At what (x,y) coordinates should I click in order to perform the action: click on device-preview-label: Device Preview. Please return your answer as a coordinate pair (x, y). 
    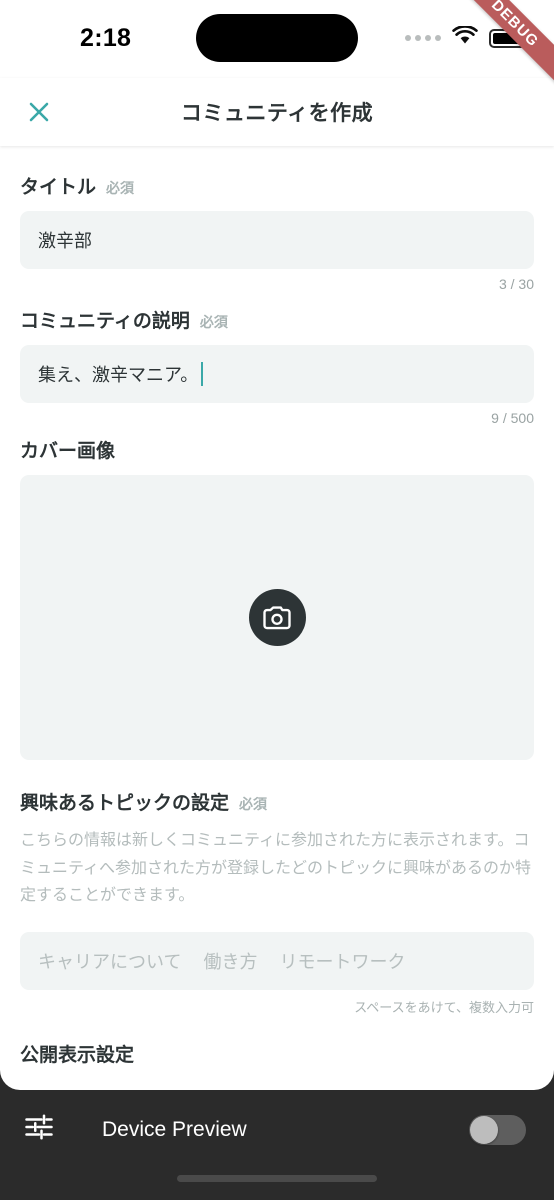
    Looking at the image, I should click on (174, 1129).